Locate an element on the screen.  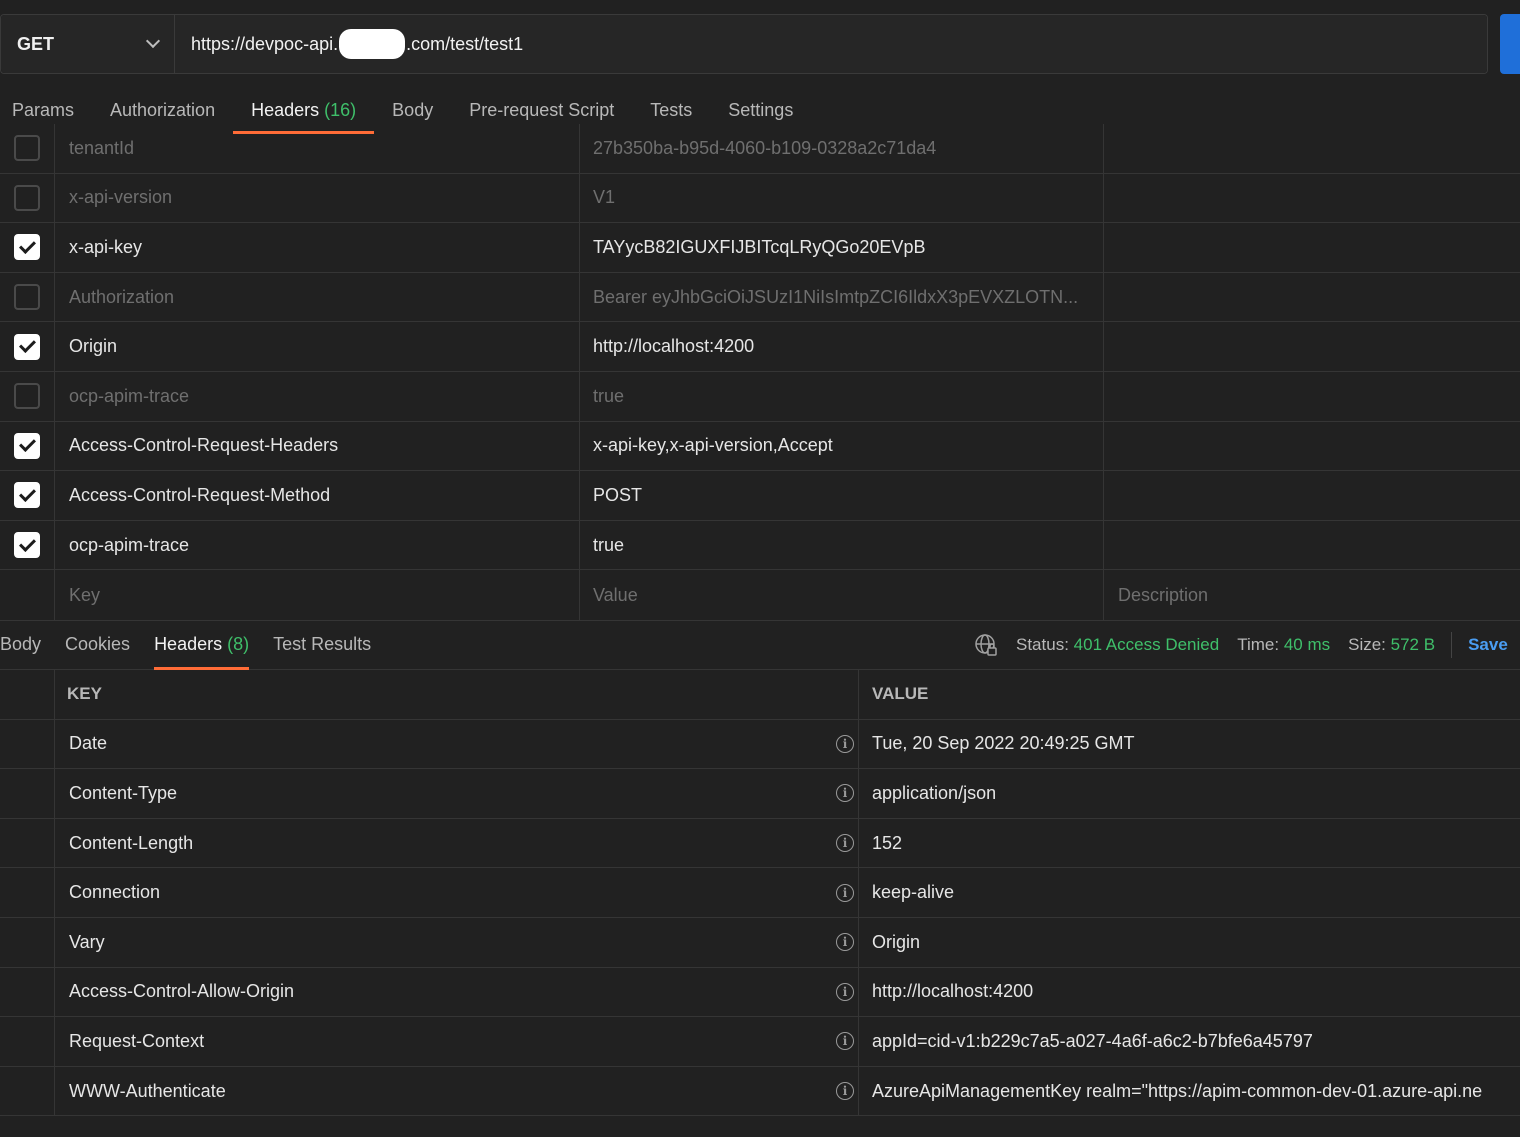
header-value-cell: POST is located at coordinates (842, 495).